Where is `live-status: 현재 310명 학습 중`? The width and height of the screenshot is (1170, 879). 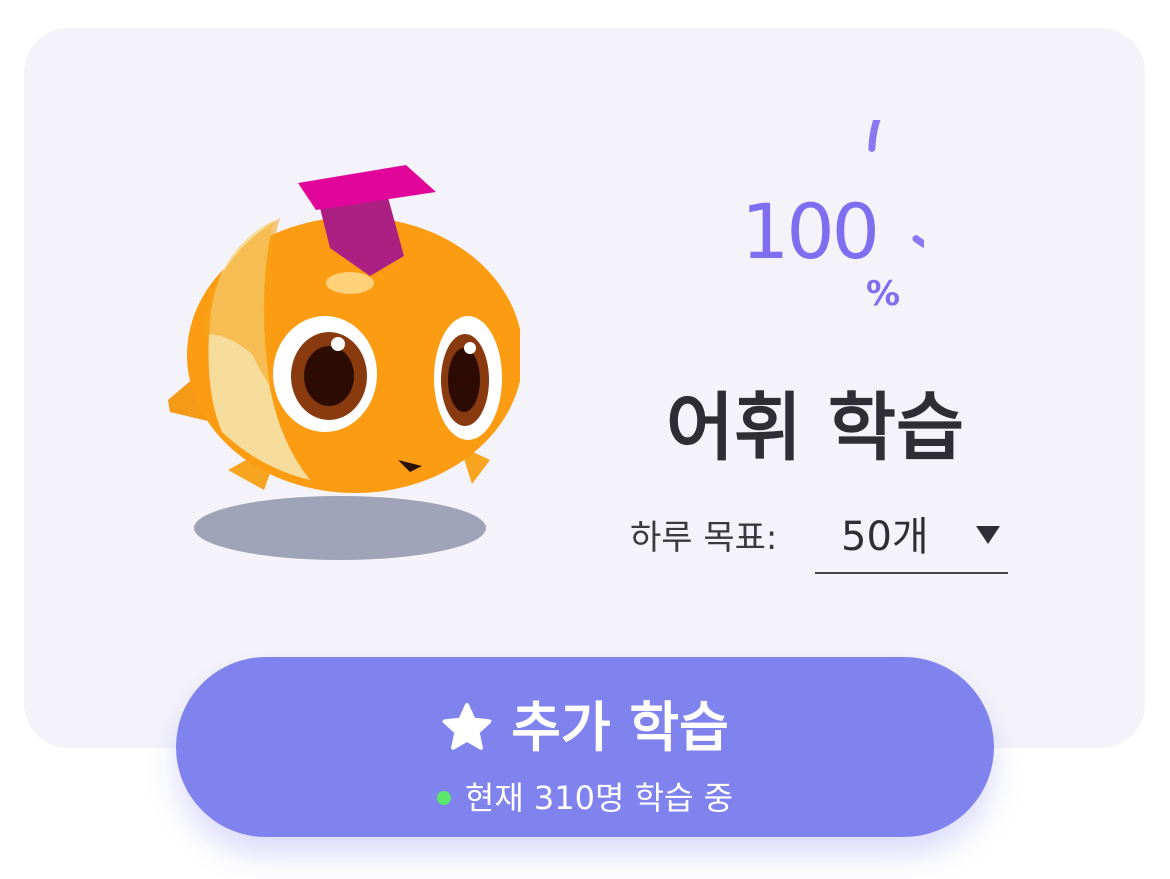
live-status: 현재 310명 학습 중 is located at coordinates (585, 798).